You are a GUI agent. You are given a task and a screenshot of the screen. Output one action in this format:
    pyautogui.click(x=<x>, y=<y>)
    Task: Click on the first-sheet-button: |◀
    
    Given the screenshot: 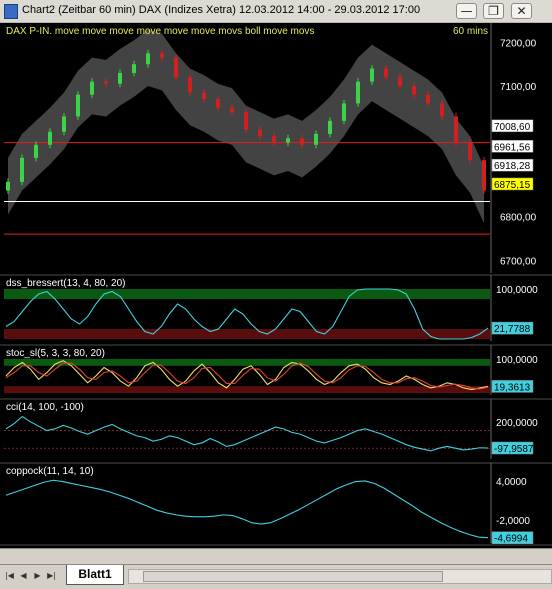 What is the action you would take?
    pyautogui.click(x=9, y=576)
    